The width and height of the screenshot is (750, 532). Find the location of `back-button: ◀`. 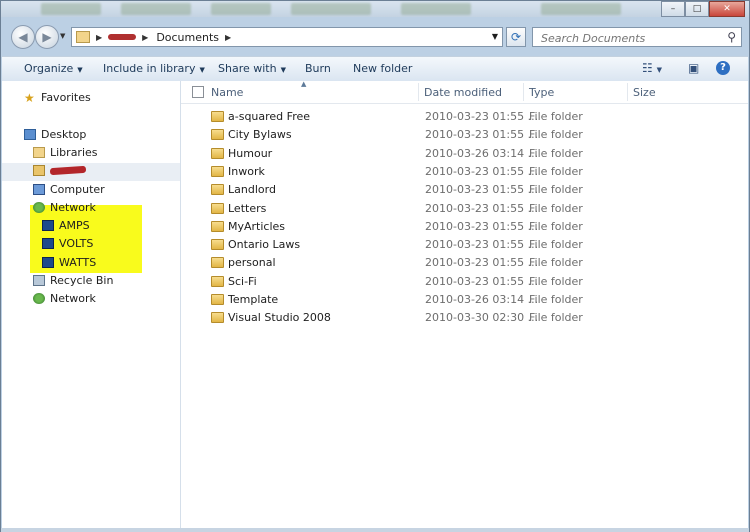

back-button: ◀ is located at coordinates (23, 37).